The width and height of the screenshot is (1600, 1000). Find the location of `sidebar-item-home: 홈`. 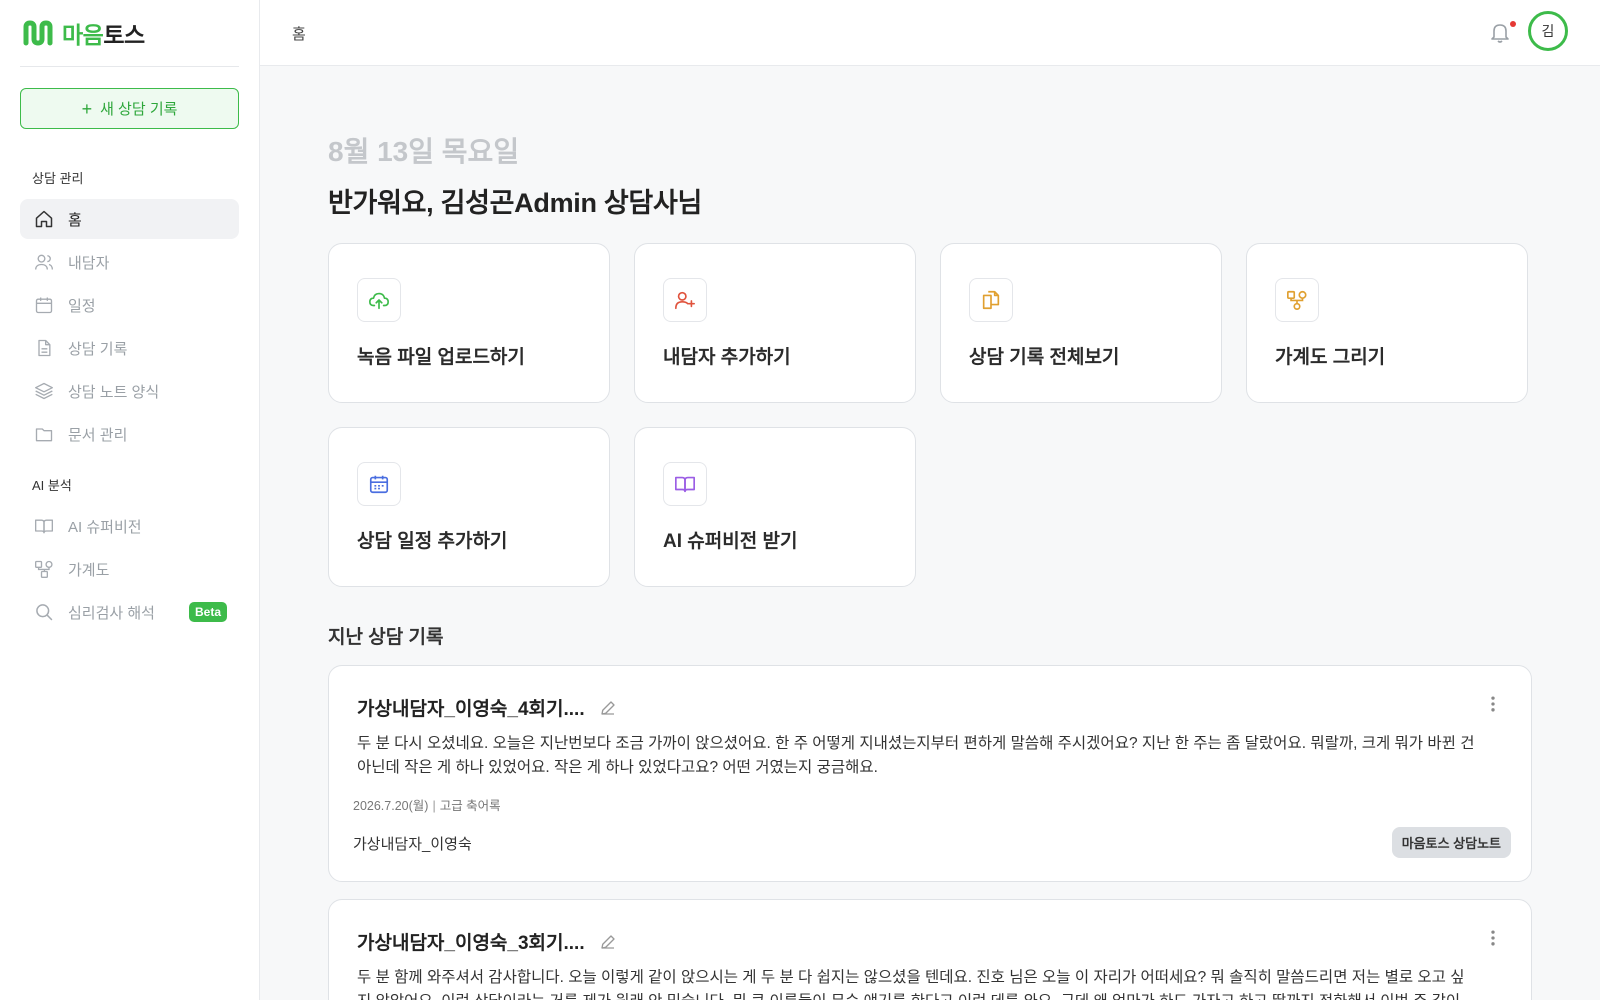

sidebar-item-home: 홈 is located at coordinates (129, 219).